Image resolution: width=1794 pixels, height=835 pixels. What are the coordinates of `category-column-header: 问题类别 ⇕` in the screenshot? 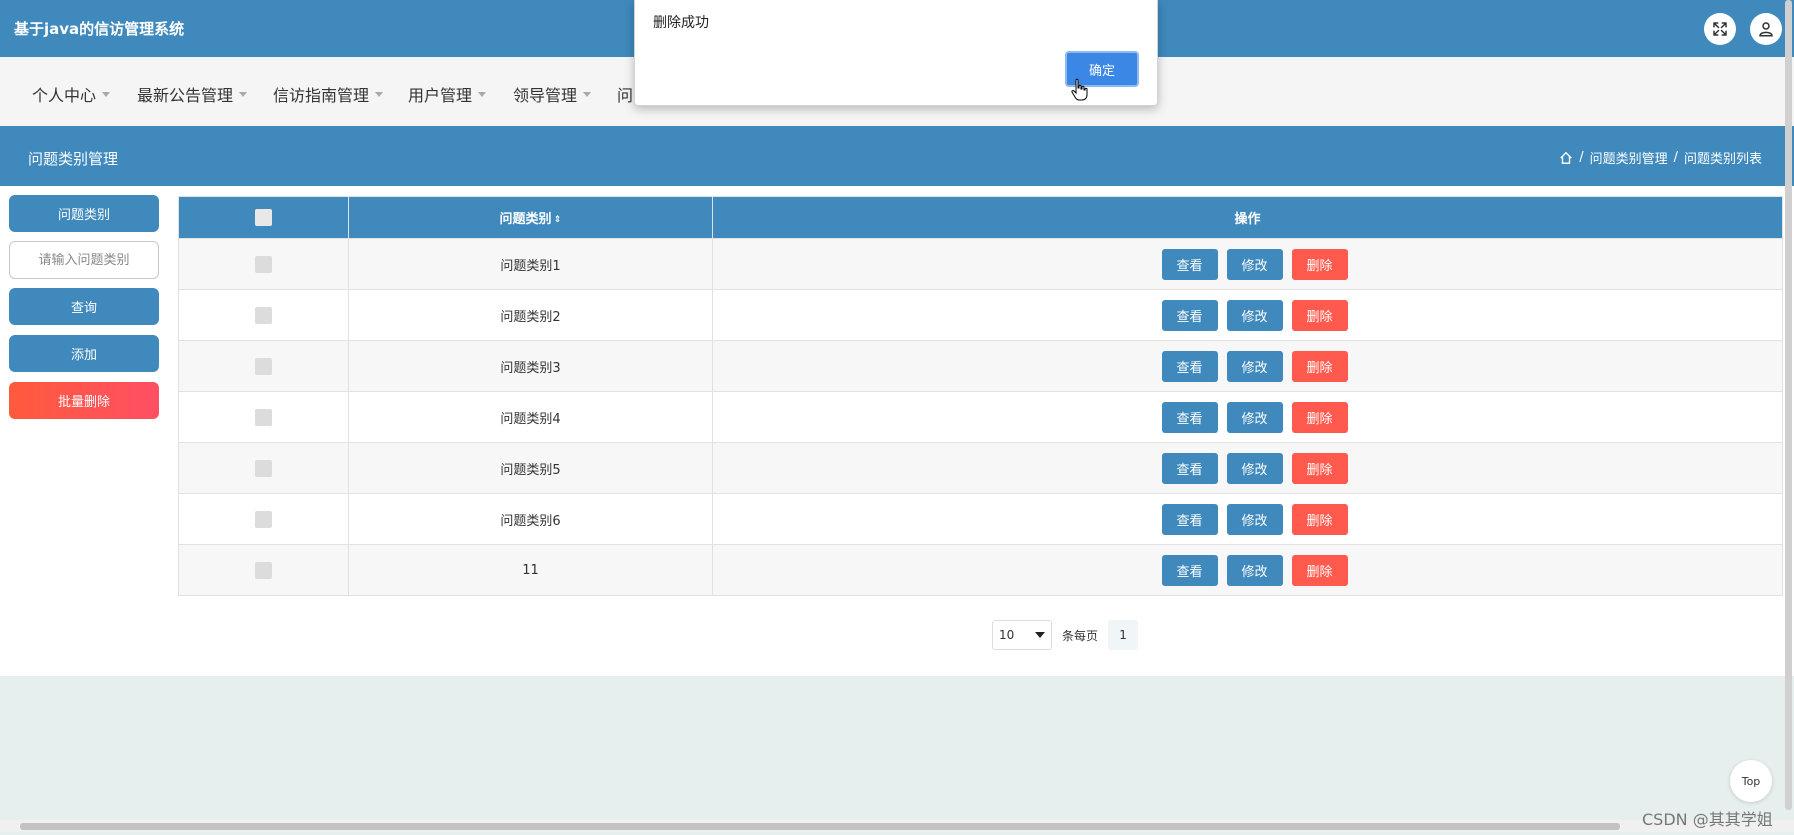 It's located at (530, 217).